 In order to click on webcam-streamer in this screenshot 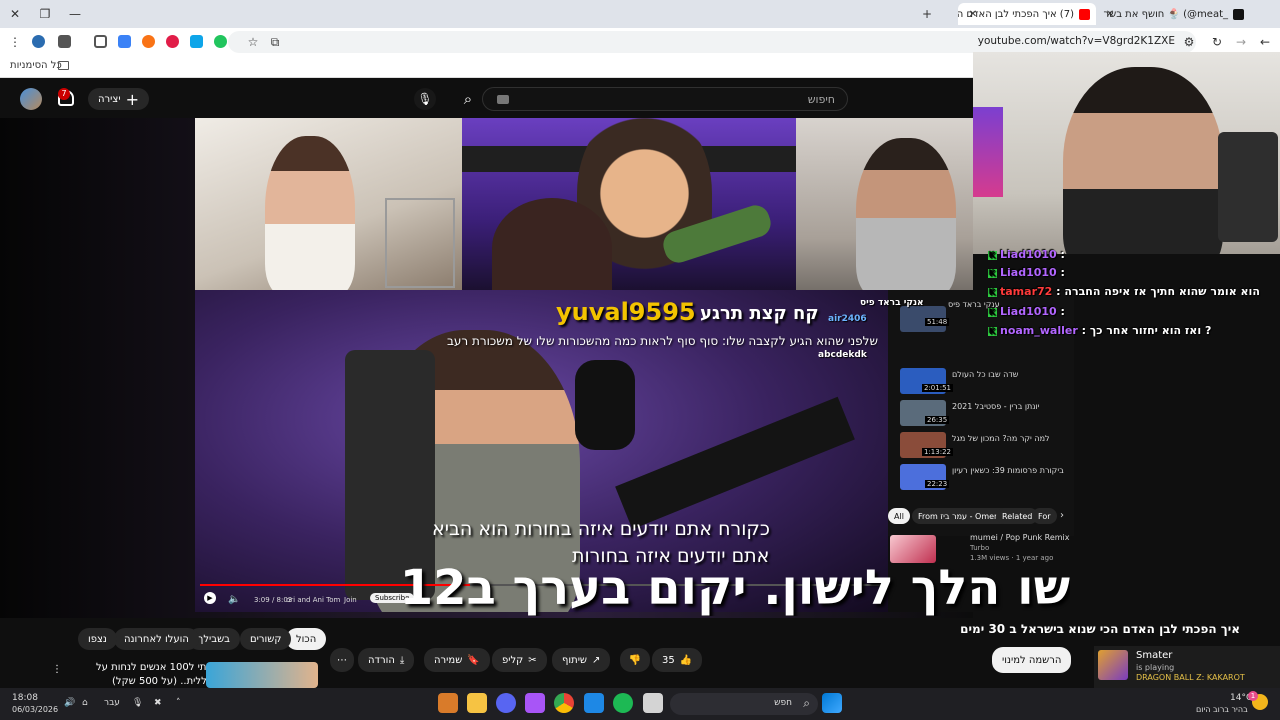, I will do `click(1126, 153)`.